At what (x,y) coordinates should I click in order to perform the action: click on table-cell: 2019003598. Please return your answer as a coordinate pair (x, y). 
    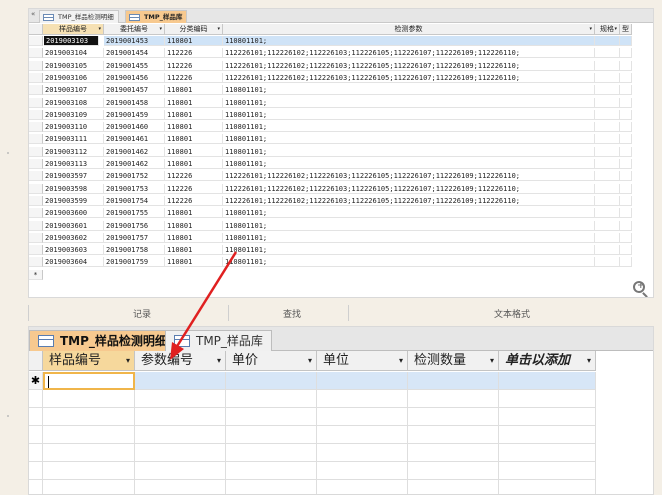
    Looking at the image, I should click on (73, 188).